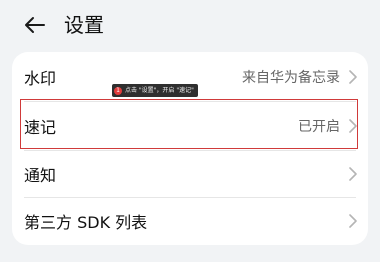  I want to click on row-label: 第三方 SDK 列表, so click(86, 222).